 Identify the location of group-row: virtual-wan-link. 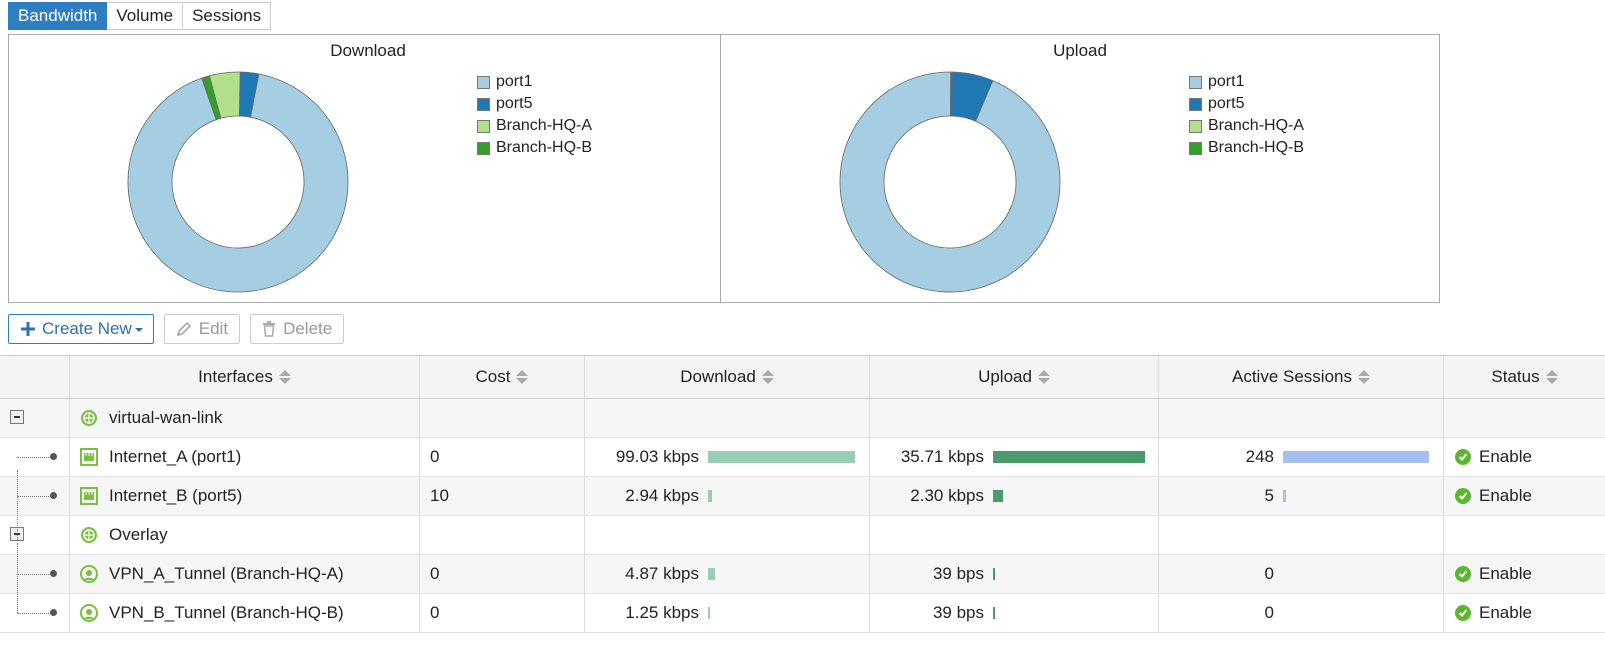
(802, 418).